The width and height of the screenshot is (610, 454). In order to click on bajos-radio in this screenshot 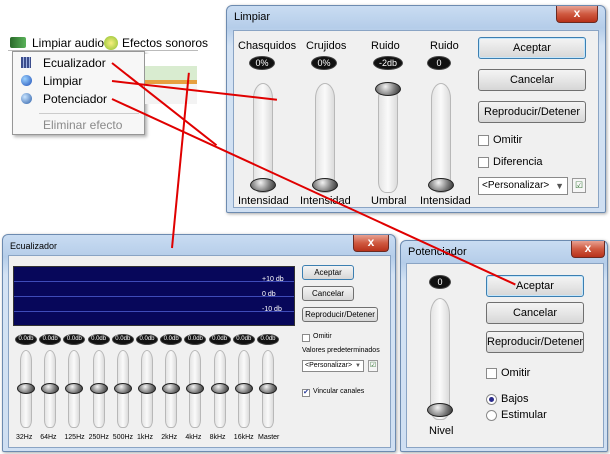, I will do `click(491, 399)`.